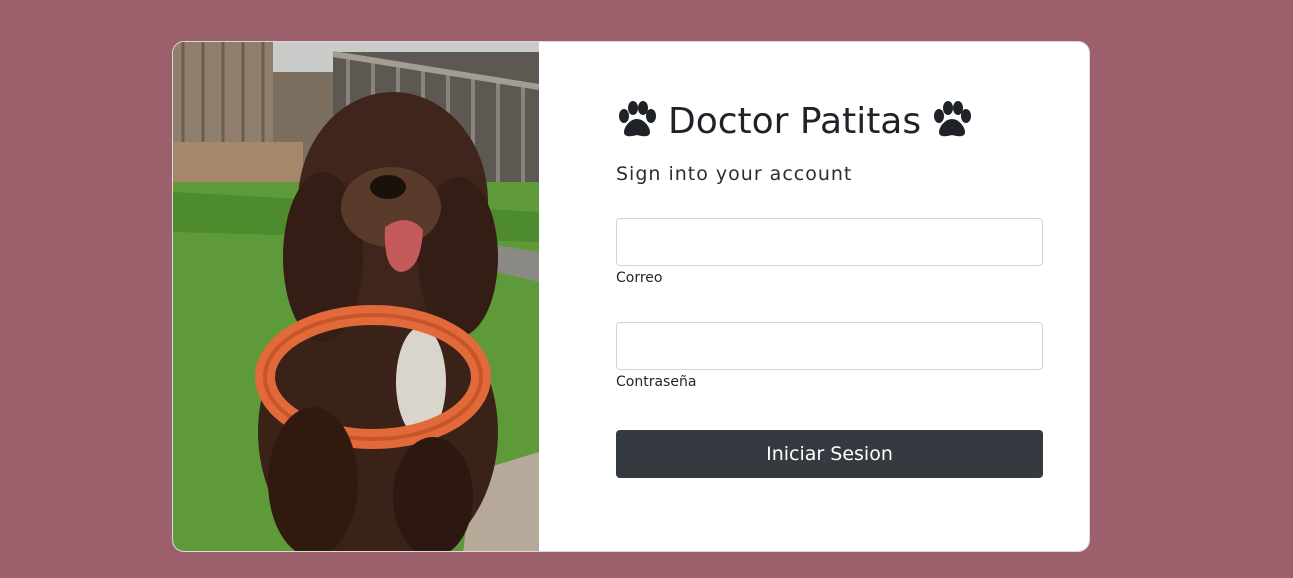 This screenshot has width=1293, height=578. What do you see at coordinates (829, 454) in the screenshot?
I see `login-button: Iniciar Sesion` at bounding box center [829, 454].